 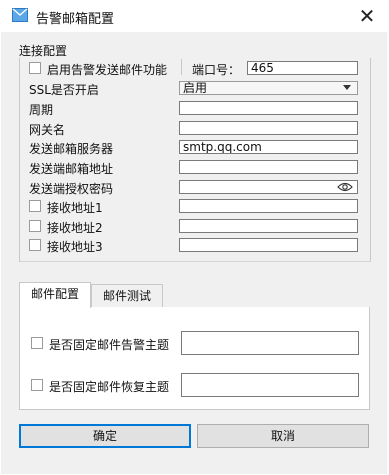 I want to click on recover-subject-input, so click(x=270, y=385).